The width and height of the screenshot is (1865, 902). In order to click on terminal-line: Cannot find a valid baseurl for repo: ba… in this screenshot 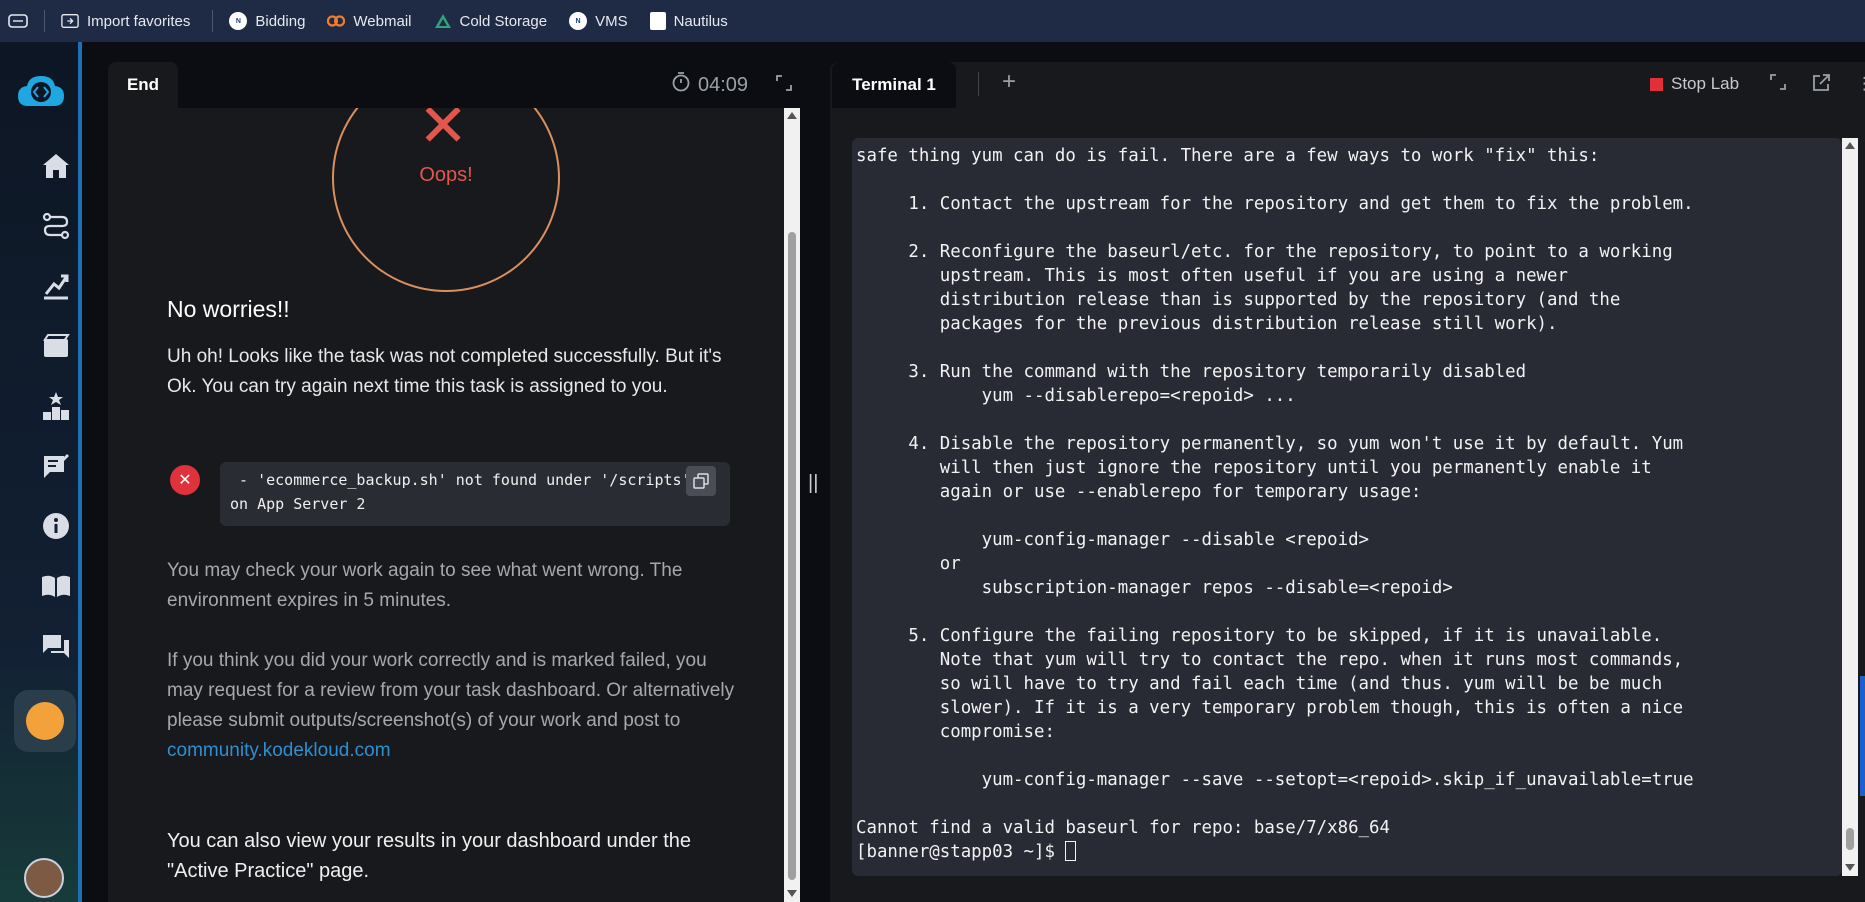, I will do `click(1123, 828)`.